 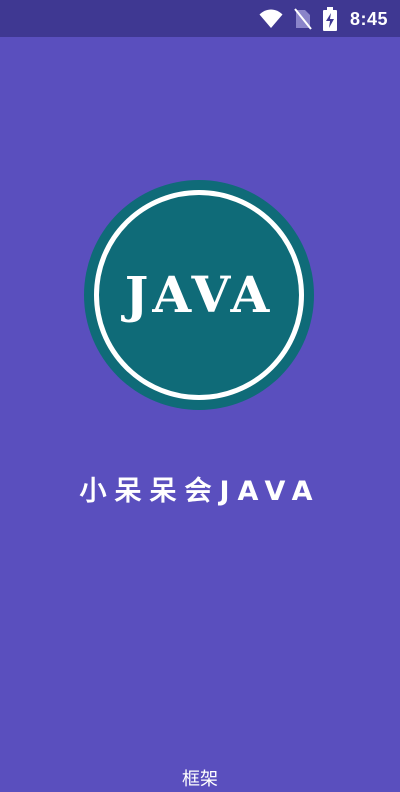 I want to click on status-icons: 8:45, so click(x=323, y=19).